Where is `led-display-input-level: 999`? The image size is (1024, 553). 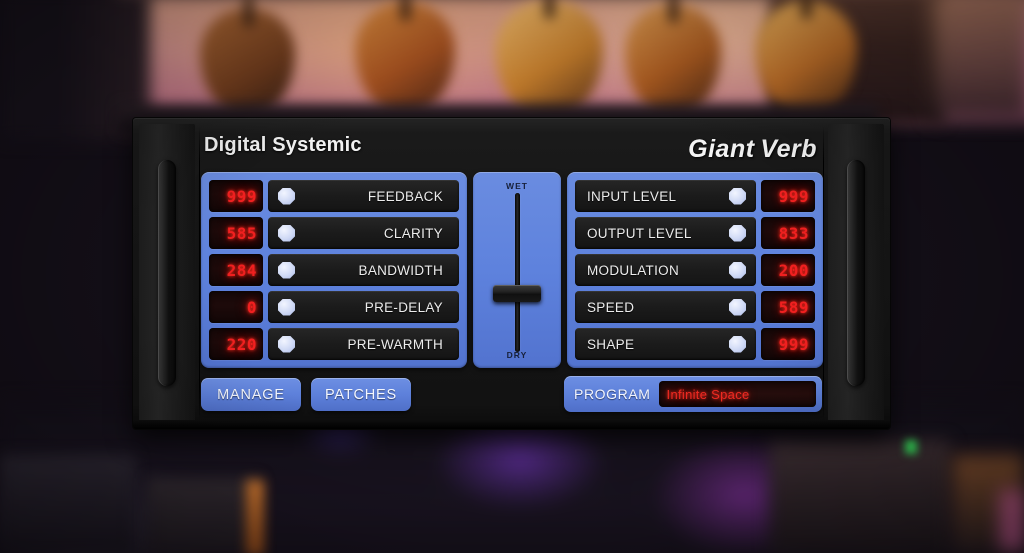
led-display-input-level: 999 is located at coordinates (788, 196).